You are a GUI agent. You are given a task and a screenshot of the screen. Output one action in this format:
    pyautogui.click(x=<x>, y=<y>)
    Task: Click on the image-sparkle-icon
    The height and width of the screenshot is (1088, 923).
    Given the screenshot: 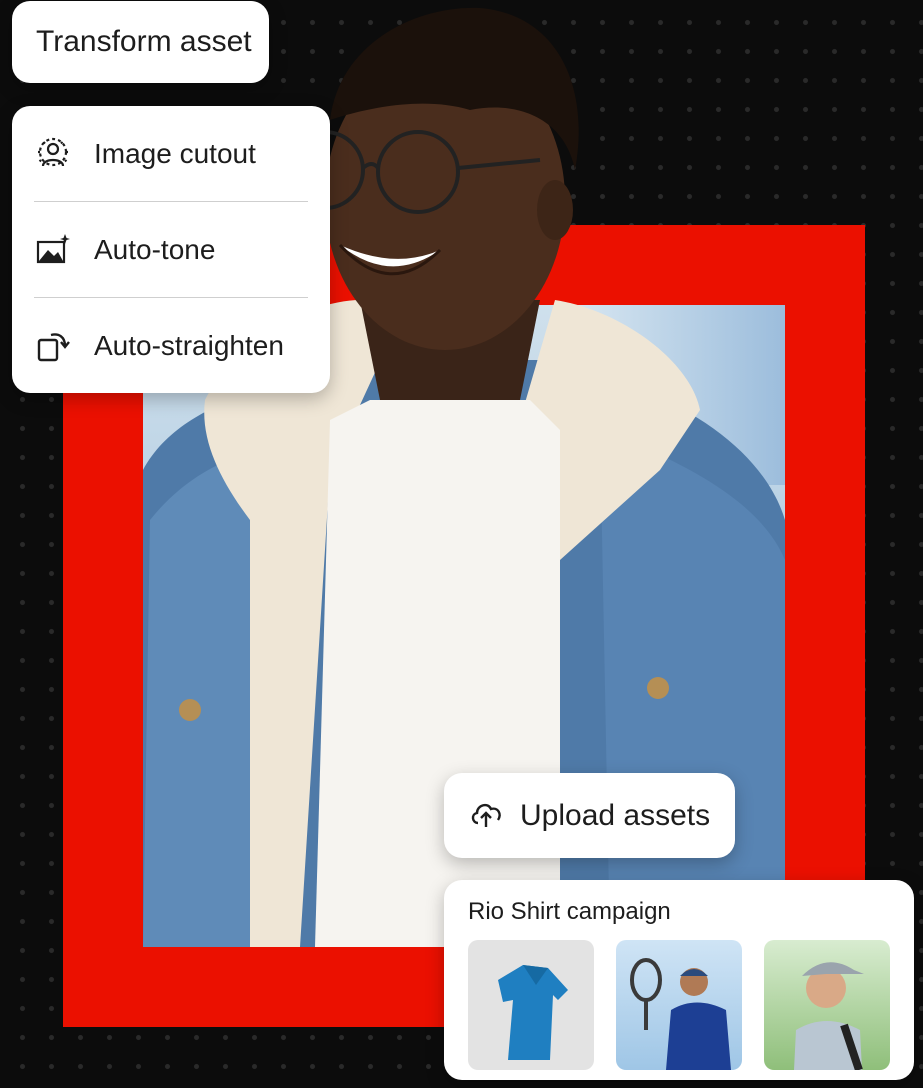 What is the action you would take?
    pyautogui.click(x=53, y=250)
    